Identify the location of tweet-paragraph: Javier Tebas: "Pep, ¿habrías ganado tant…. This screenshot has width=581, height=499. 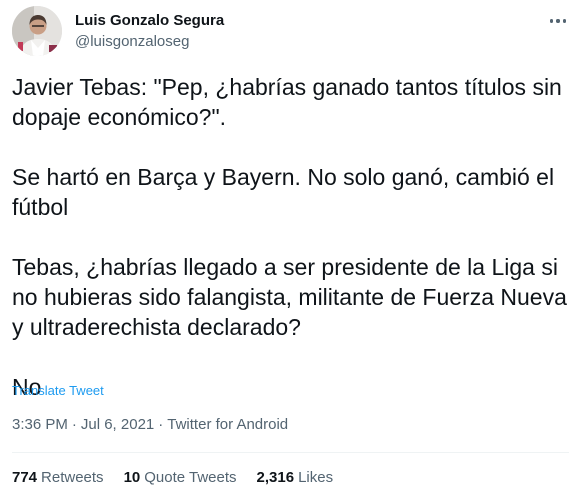
(287, 102).